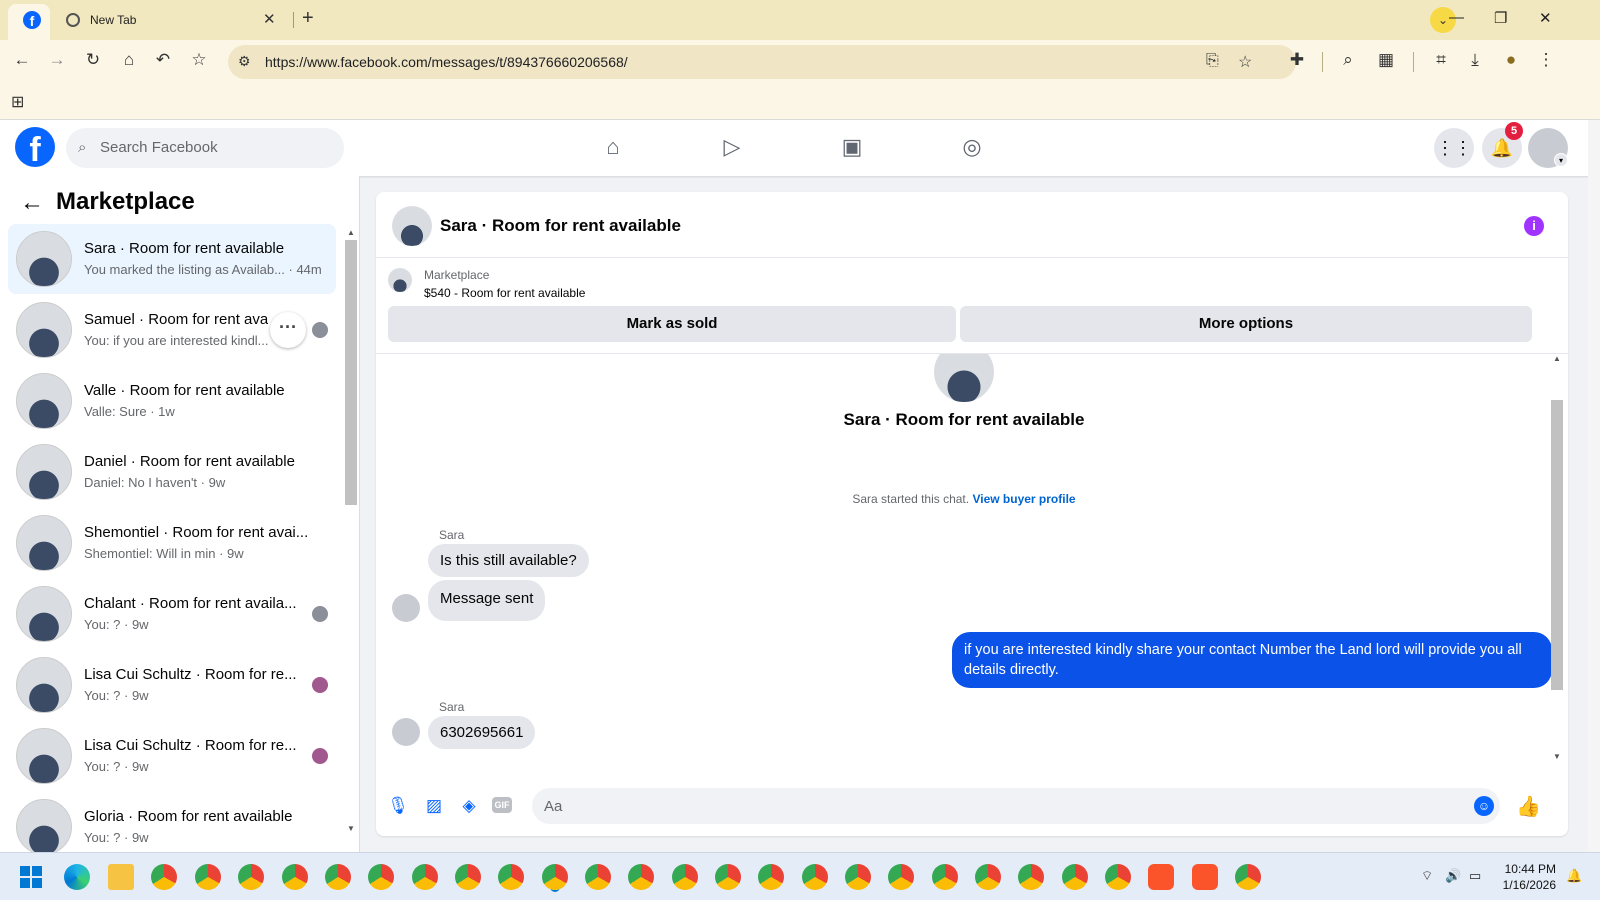  What do you see at coordinates (1500, 18) in the screenshot?
I see `restore-button: ❐` at bounding box center [1500, 18].